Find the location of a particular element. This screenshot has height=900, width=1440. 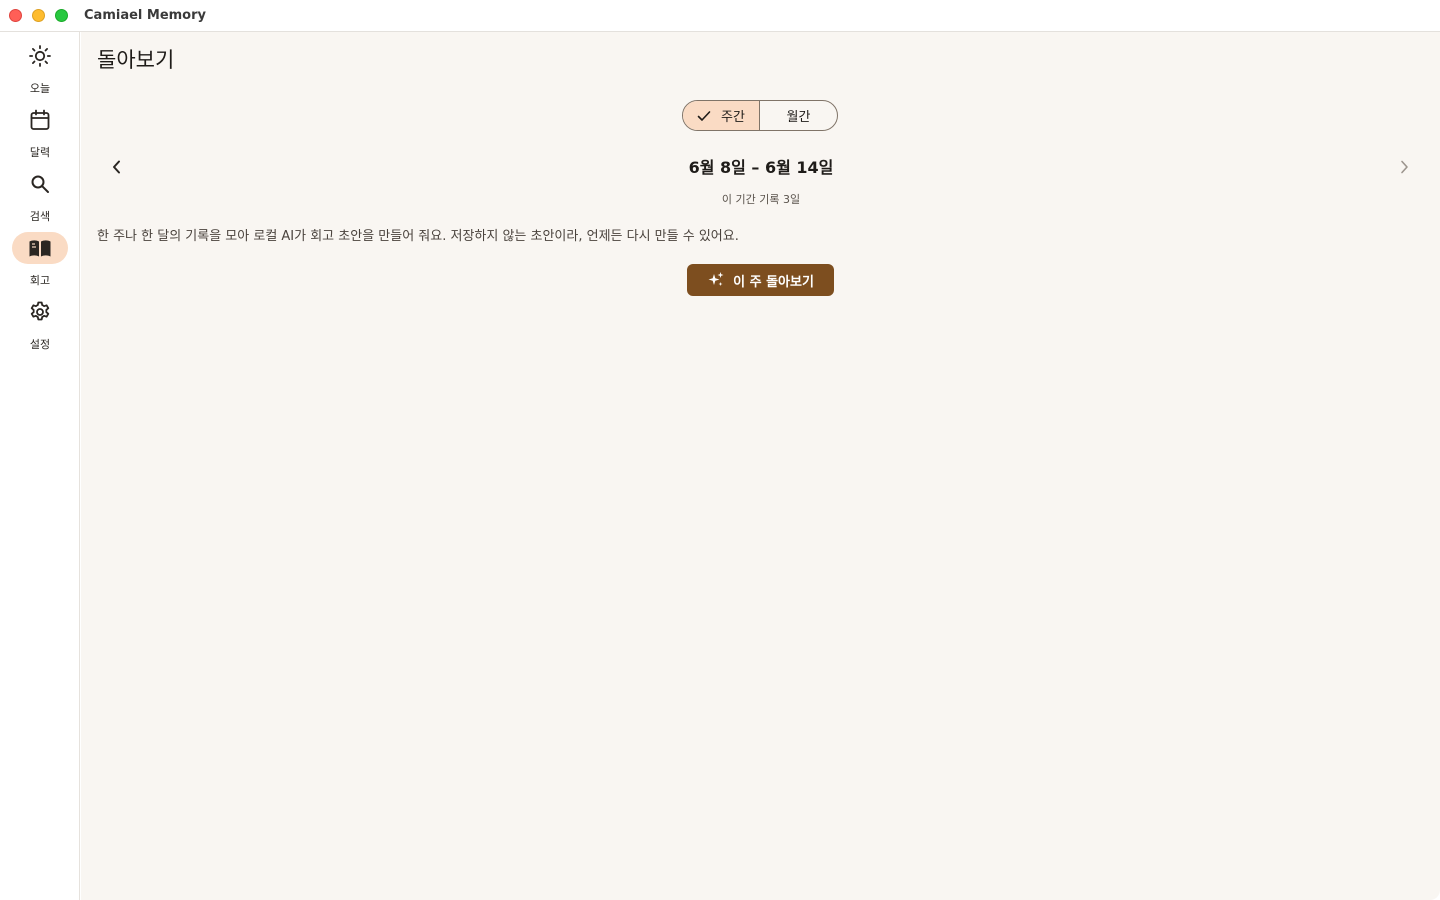

title-bar: Camiael Memory is located at coordinates (720, 16).